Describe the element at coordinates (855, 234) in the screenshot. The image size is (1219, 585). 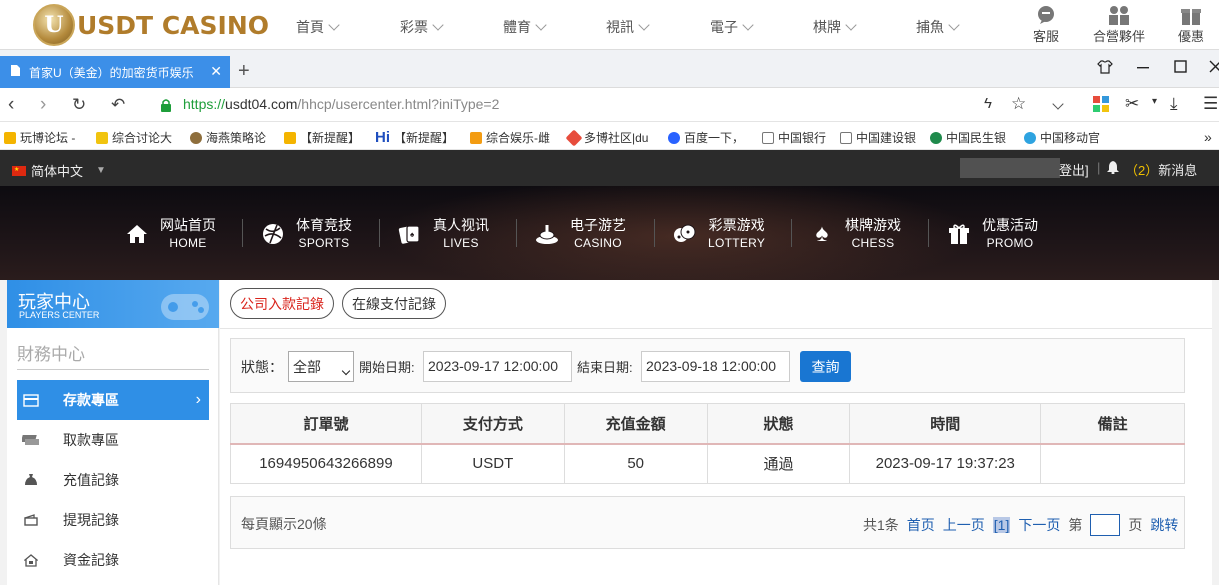
I see `menu-chess: ♠ 棋牌游戏 CHESS` at that location.